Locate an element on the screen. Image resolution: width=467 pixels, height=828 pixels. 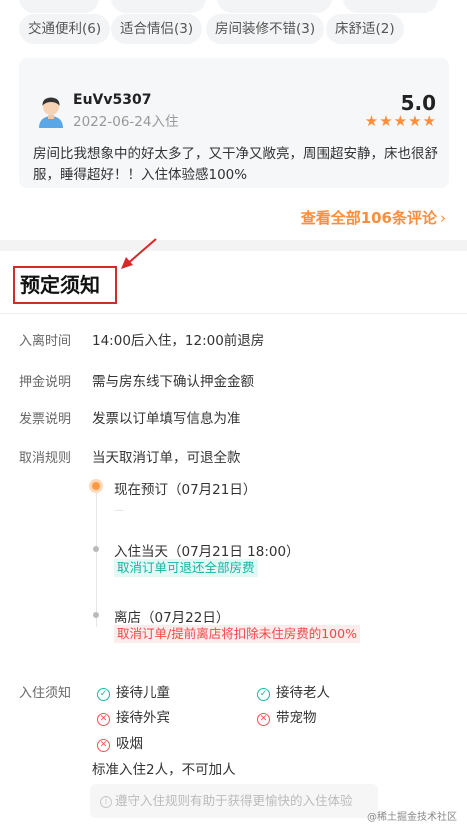
section-divider is located at coordinates (233, 245).